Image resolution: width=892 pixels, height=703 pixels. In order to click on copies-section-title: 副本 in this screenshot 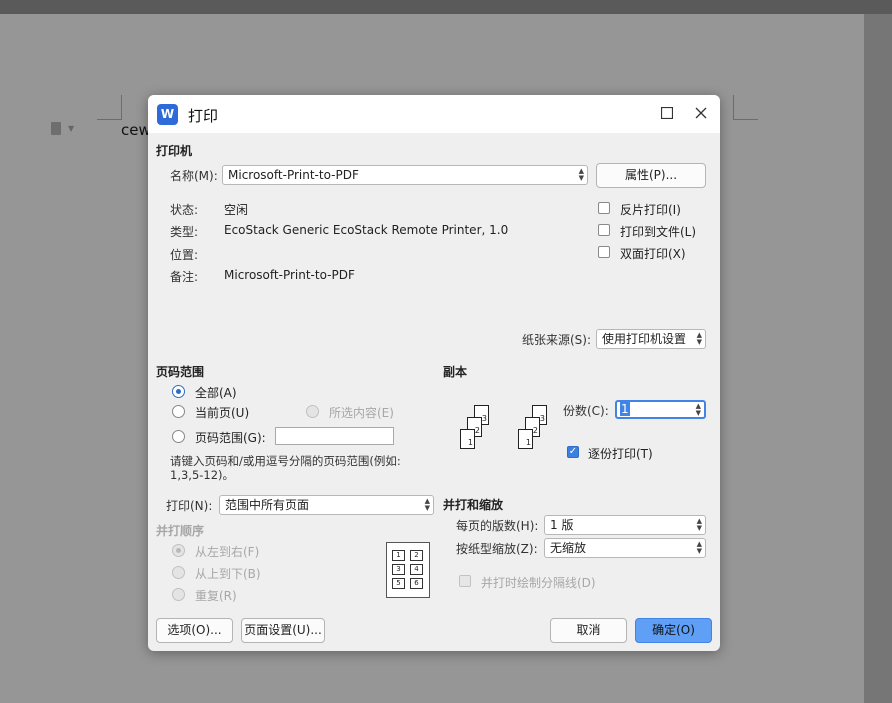, I will do `click(455, 372)`.